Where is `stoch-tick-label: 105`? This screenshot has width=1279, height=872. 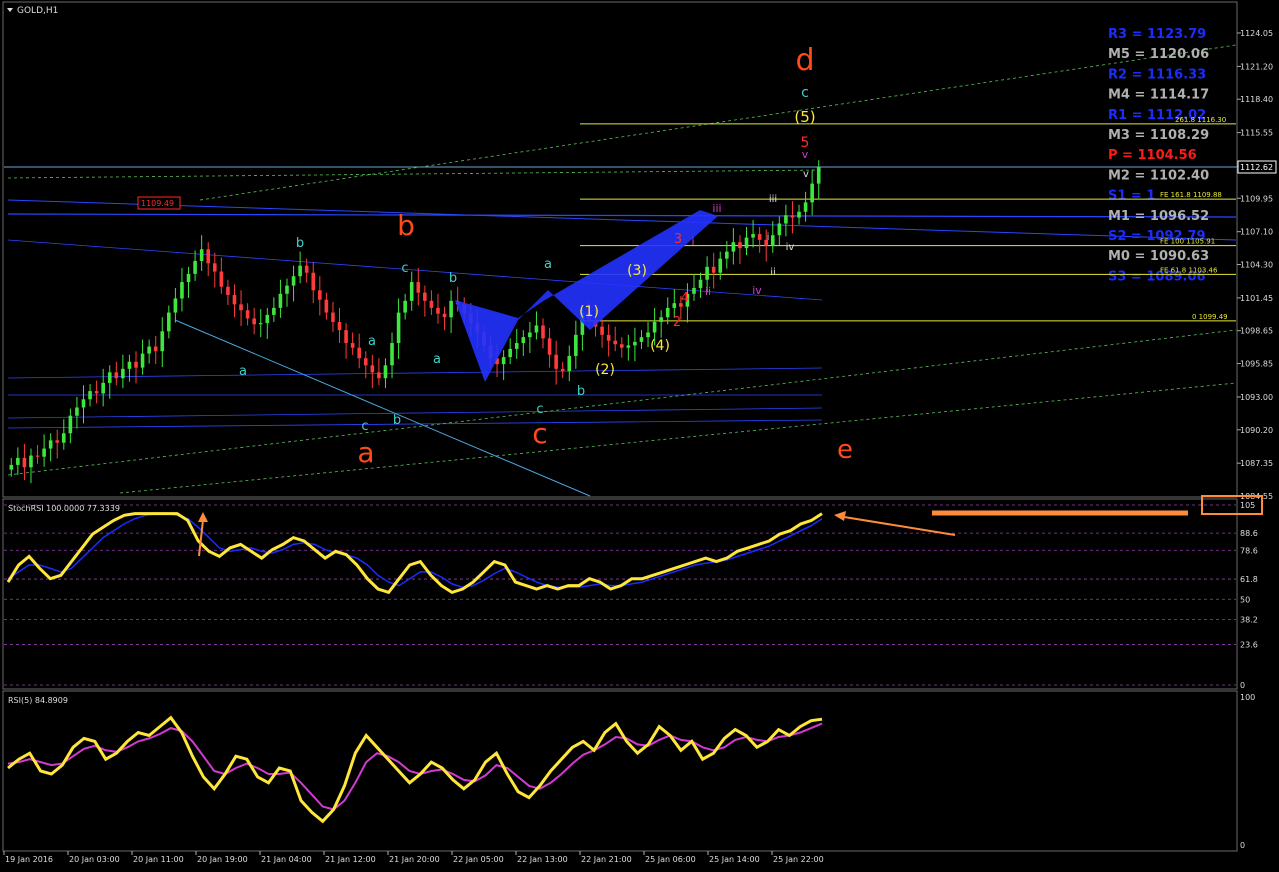 stoch-tick-label: 105 is located at coordinates (1247, 505).